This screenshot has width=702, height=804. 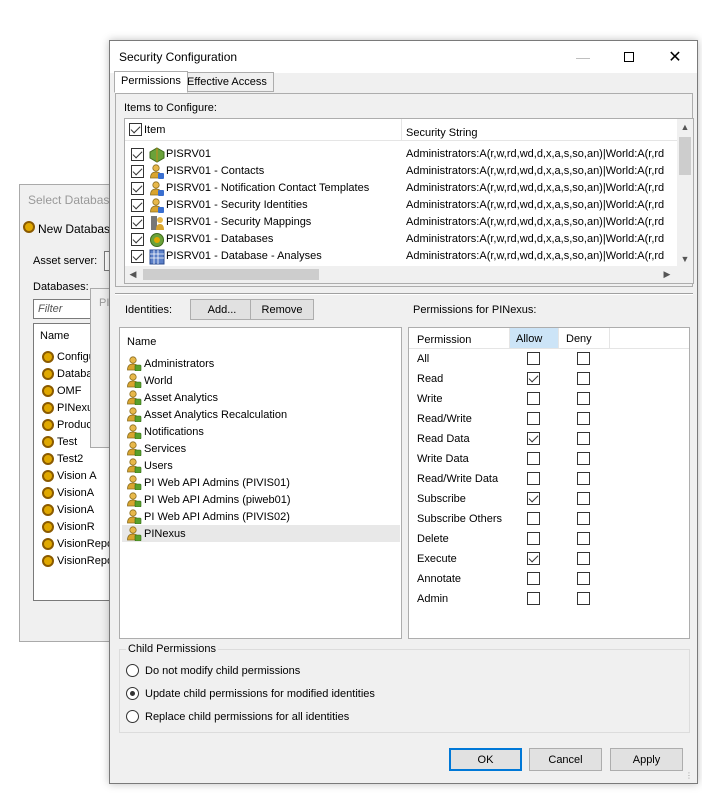 I want to click on identity-list-item: PINexus, so click(x=261, y=533).